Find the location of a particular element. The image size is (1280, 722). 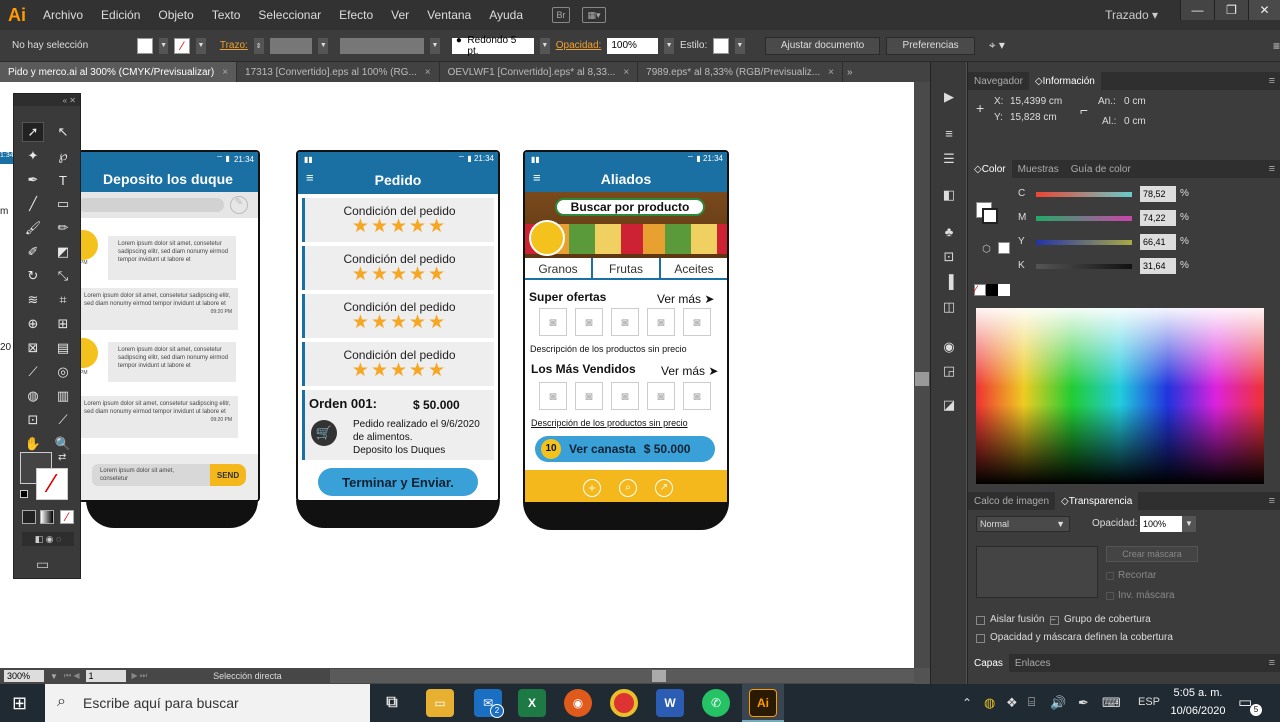

tab-navegador: Navegador is located at coordinates (998, 81).